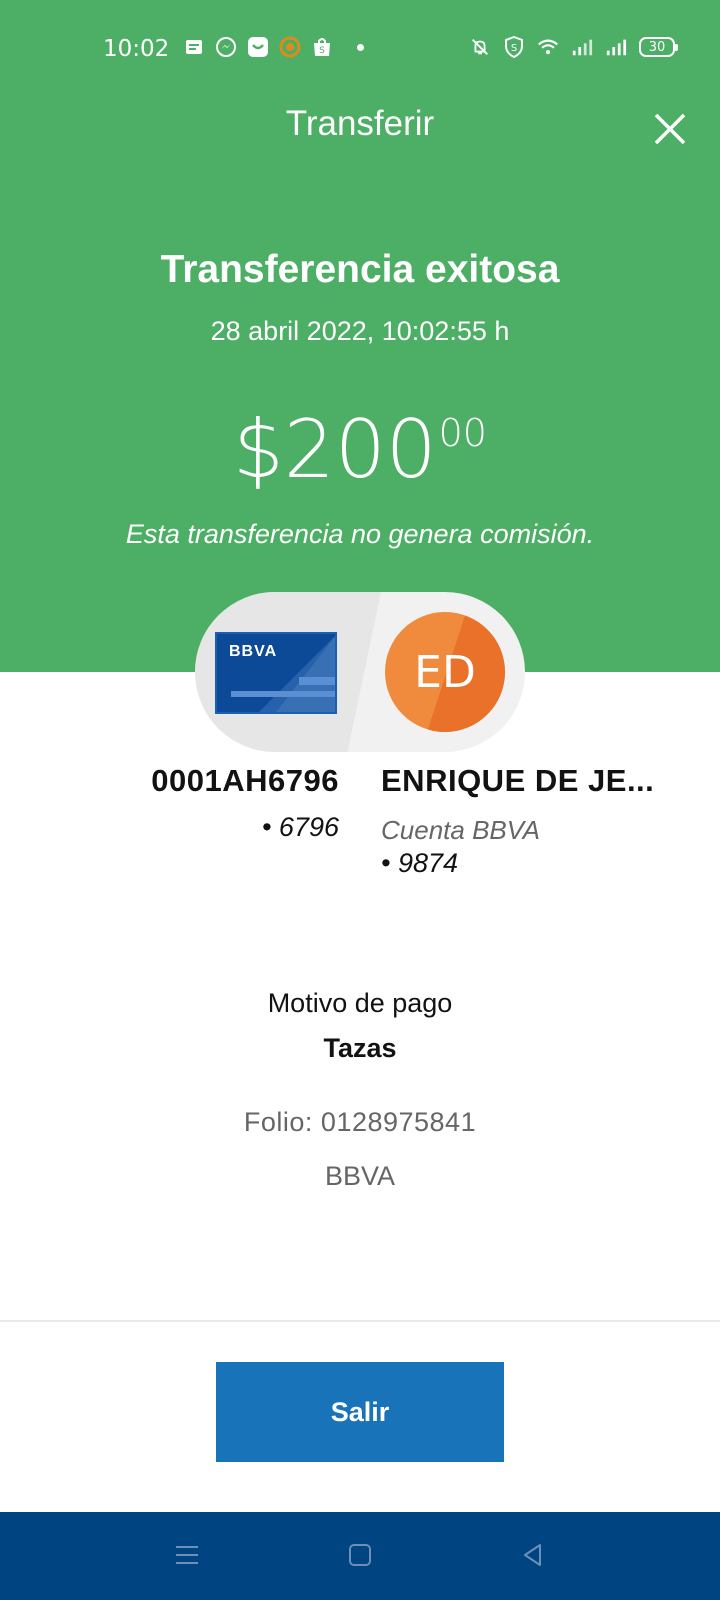 The image size is (720, 1600). Describe the element at coordinates (360, 1321) in the screenshot. I see `footer-divider` at that location.